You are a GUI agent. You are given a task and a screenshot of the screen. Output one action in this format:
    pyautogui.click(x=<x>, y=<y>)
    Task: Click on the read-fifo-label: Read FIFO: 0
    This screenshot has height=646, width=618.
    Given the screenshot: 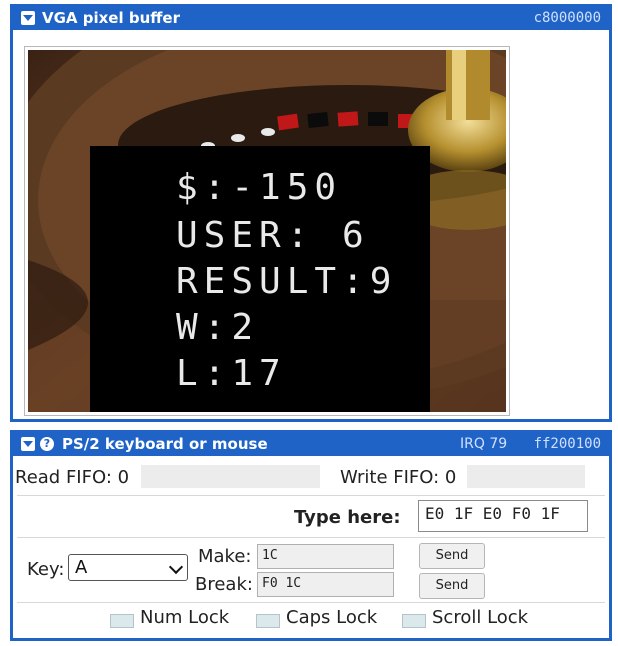 What is the action you would take?
    pyautogui.click(x=72, y=477)
    